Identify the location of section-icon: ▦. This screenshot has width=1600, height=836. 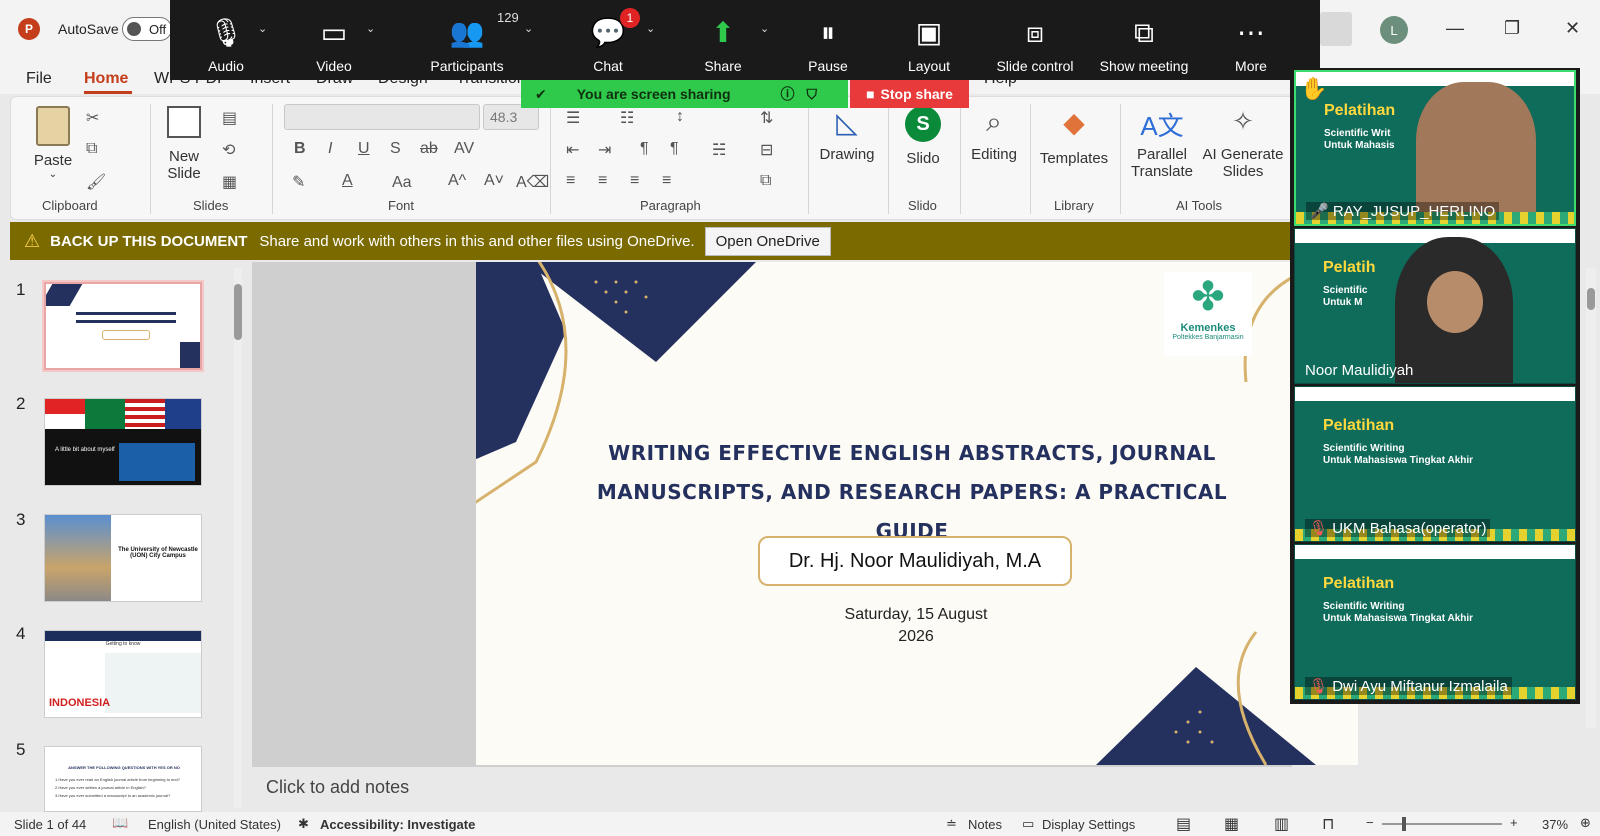
(229, 182).